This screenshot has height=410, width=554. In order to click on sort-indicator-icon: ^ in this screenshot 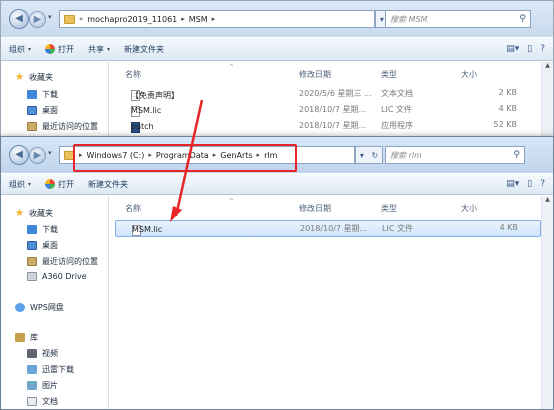, I will do `click(232, 67)`.